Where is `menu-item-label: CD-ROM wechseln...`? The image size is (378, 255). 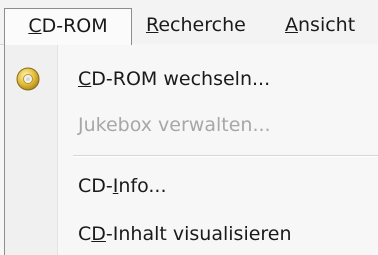
menu-item-label: CD-ROM wechseln... is located at coordinates (174, 79).